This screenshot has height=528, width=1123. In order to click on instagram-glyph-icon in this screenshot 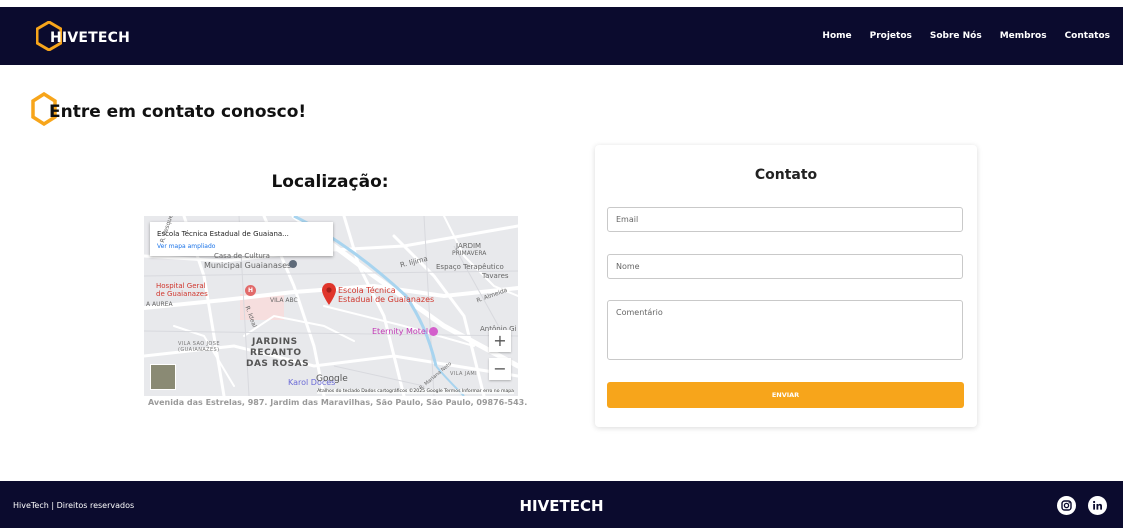, I will do `click(1066, 505)`.